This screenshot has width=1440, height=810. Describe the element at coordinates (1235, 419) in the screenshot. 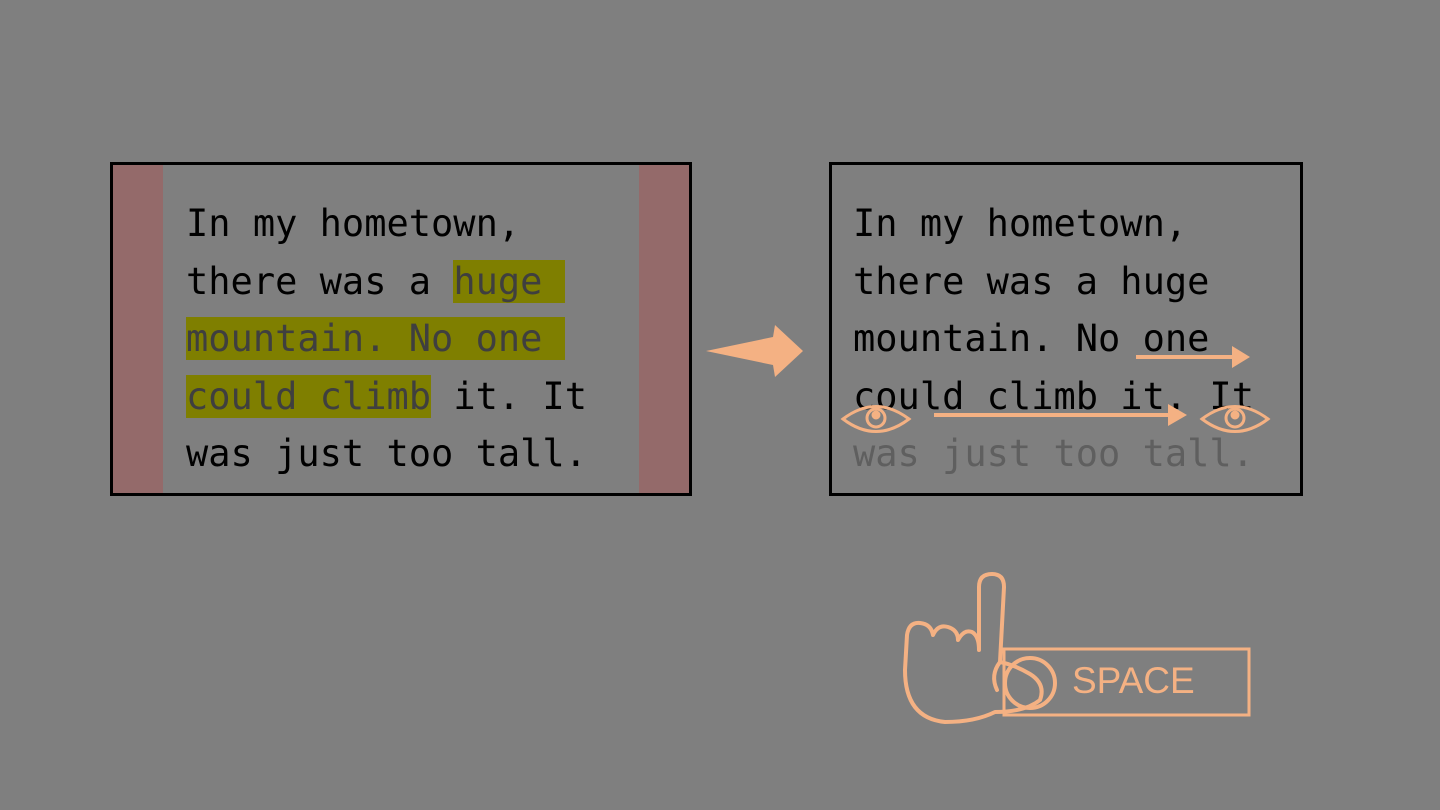

I see `eye-right-icon` at that location.